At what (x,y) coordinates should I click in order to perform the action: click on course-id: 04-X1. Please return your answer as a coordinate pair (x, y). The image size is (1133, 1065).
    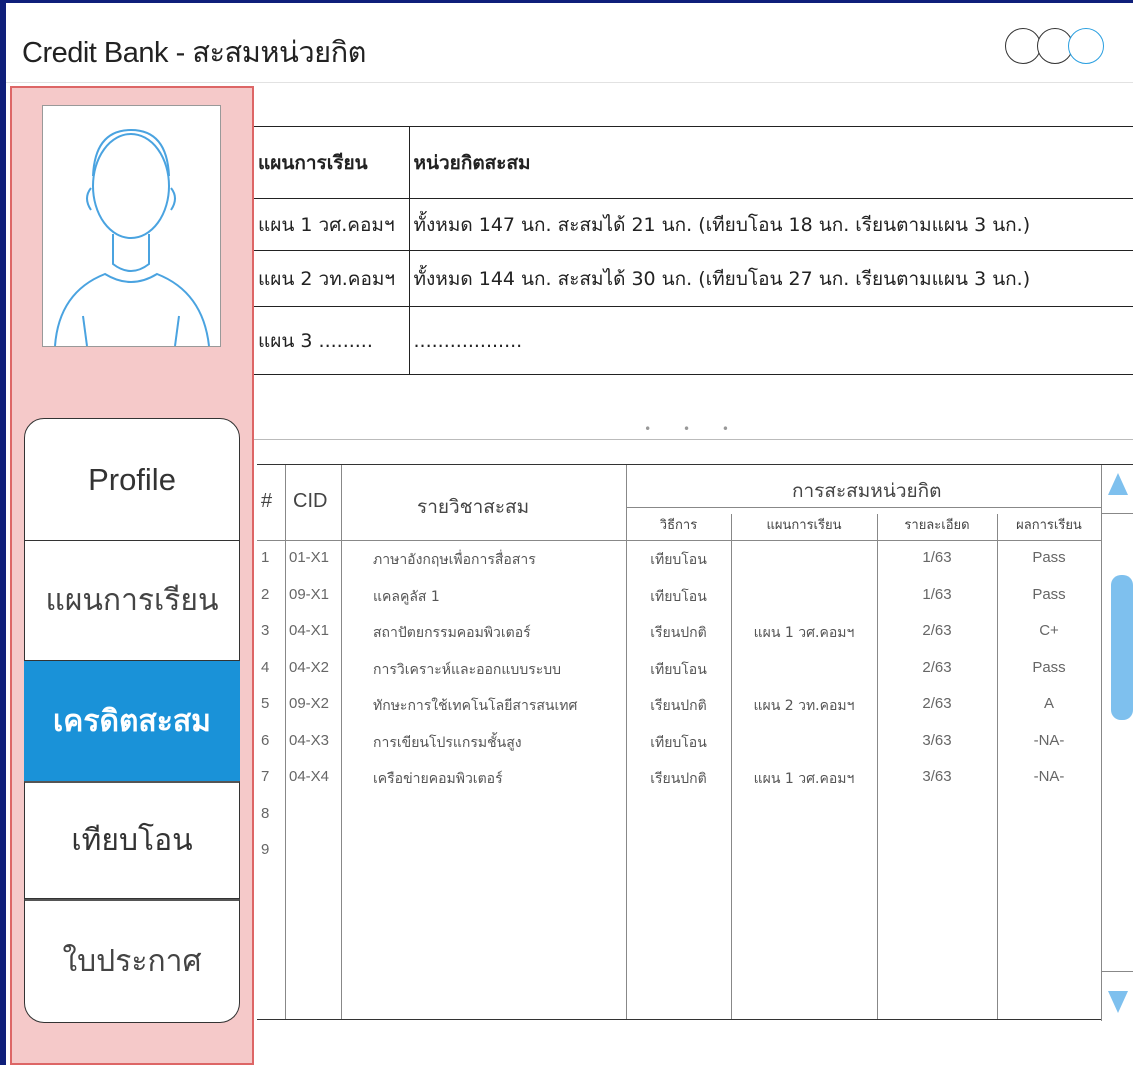
    Looking at the image, I should click on (309, 630).